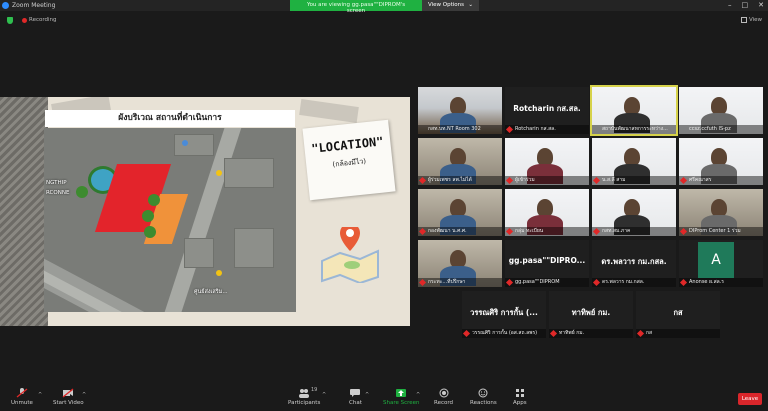  I want to click on participant-name-label: น.ส.ลี สาม, so click(634, 180).